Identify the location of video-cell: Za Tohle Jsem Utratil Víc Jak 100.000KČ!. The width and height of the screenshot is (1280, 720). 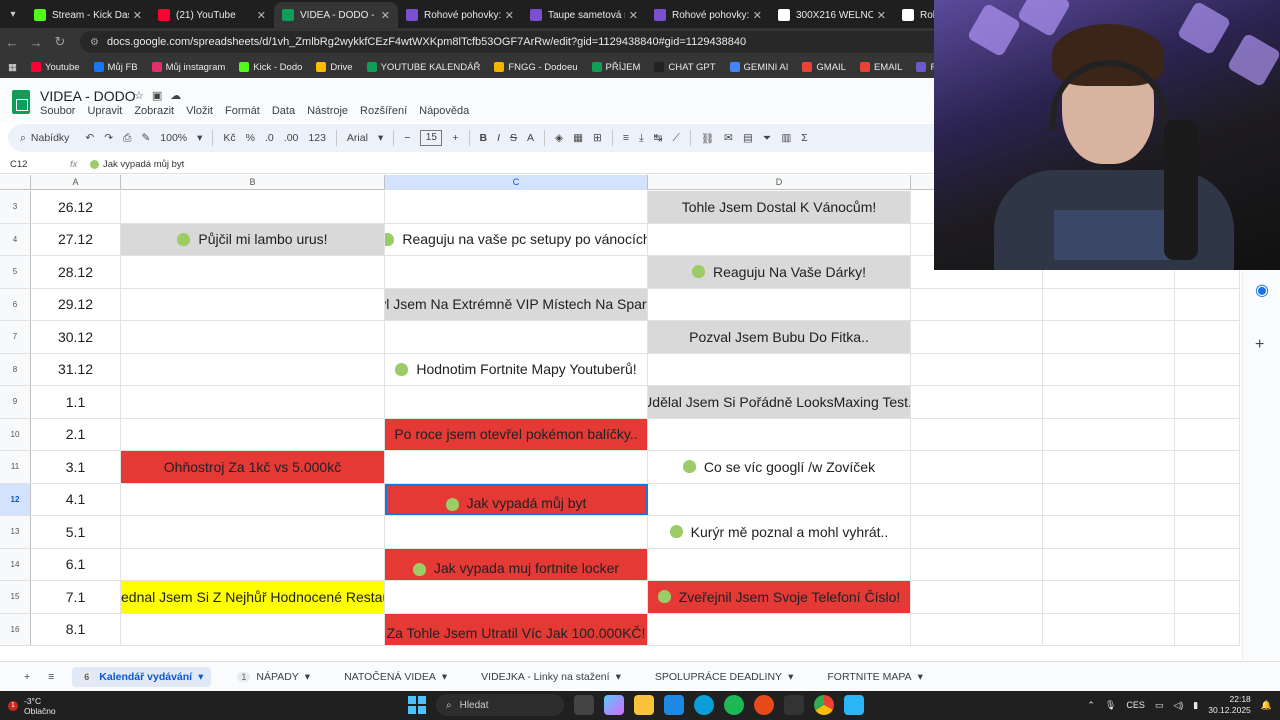
(516, 629).